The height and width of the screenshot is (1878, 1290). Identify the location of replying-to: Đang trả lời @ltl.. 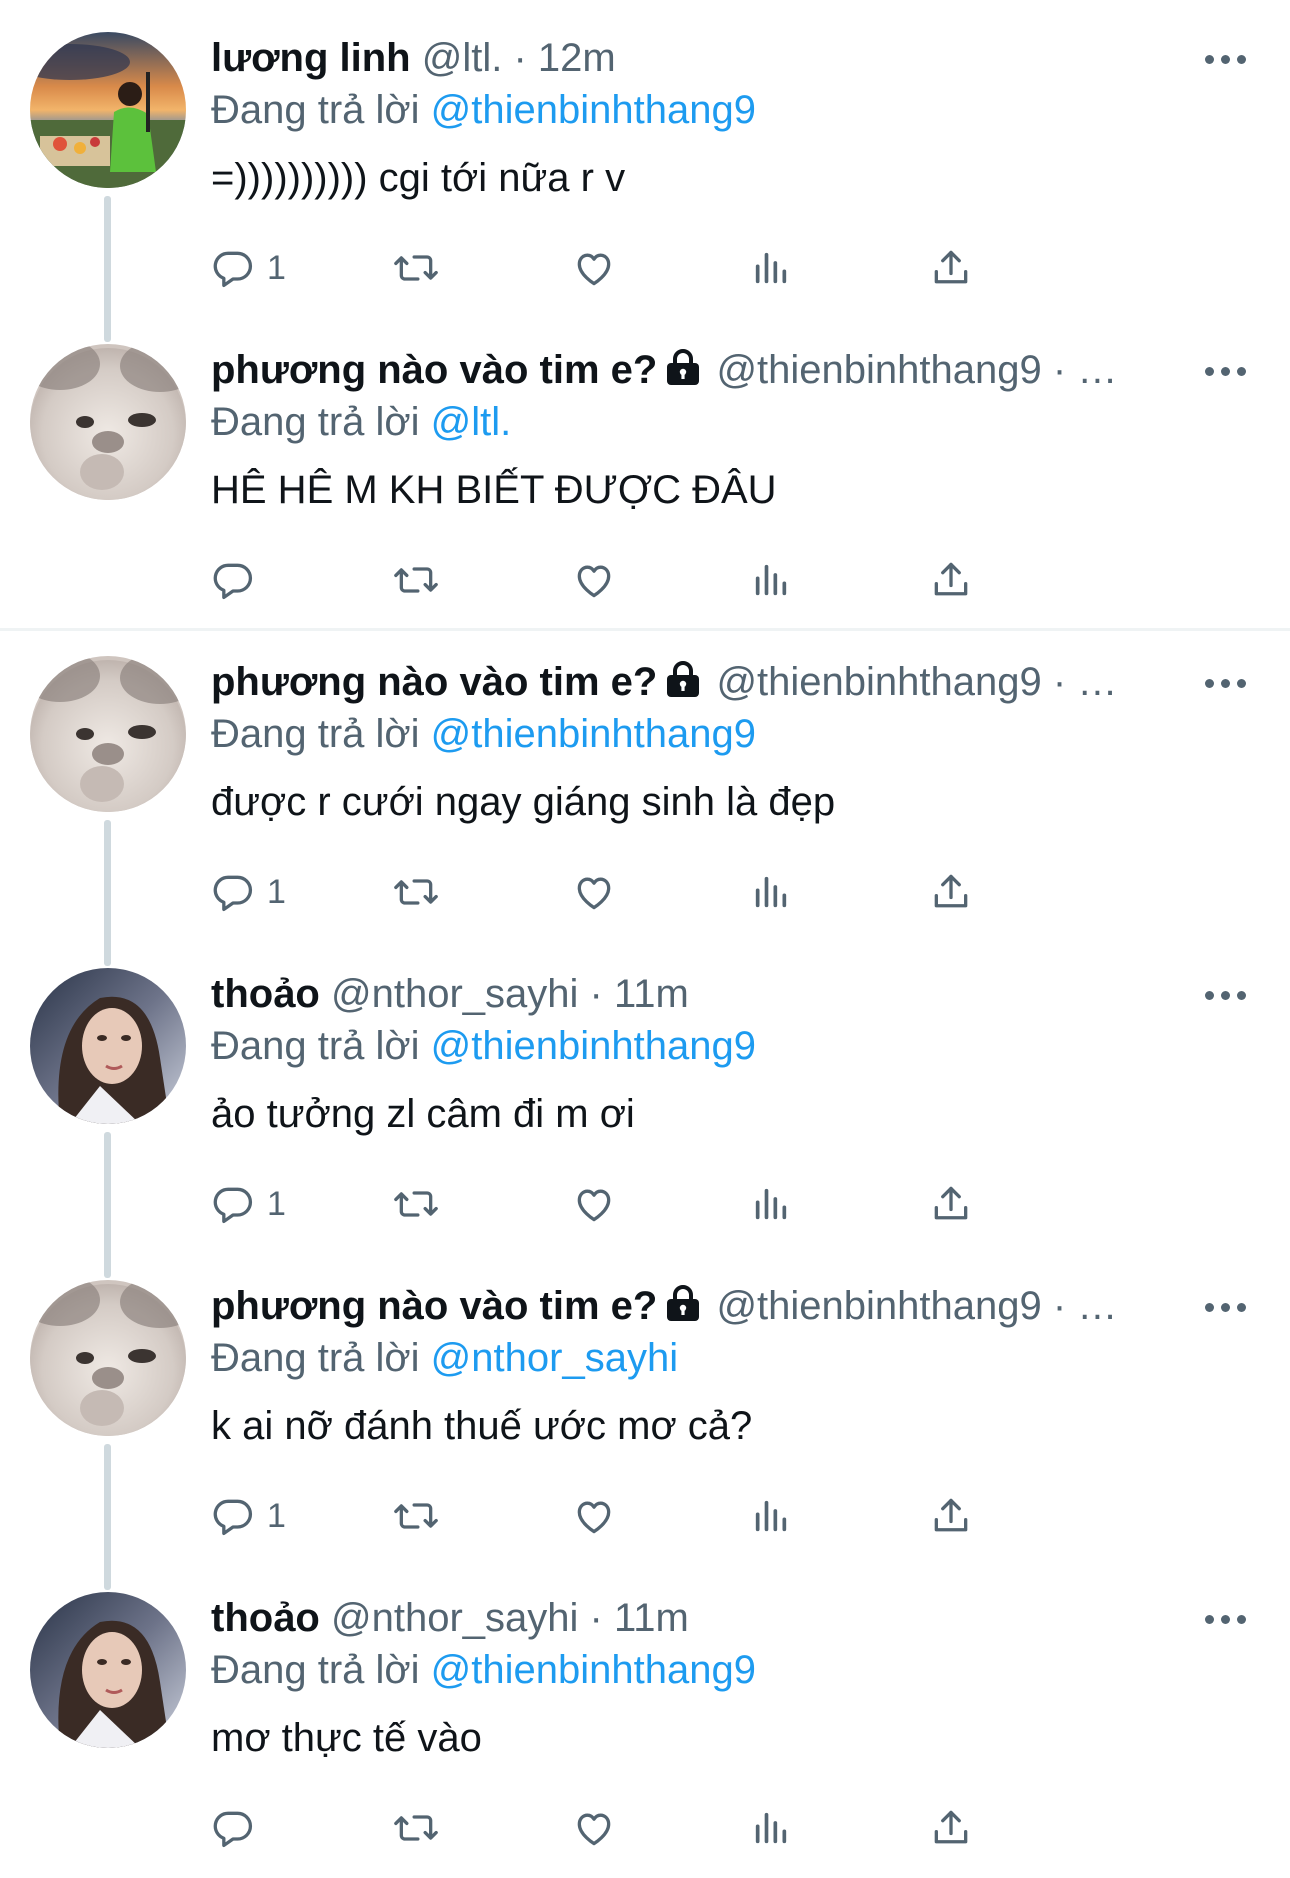
(361, 422).